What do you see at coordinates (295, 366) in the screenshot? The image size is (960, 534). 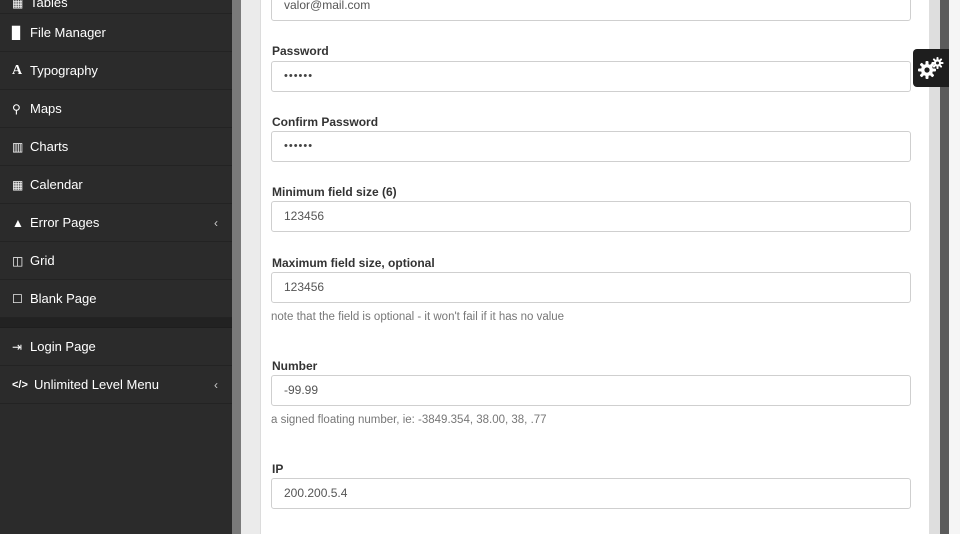 I see `number-label: Number` at bounding box center [295, 366].